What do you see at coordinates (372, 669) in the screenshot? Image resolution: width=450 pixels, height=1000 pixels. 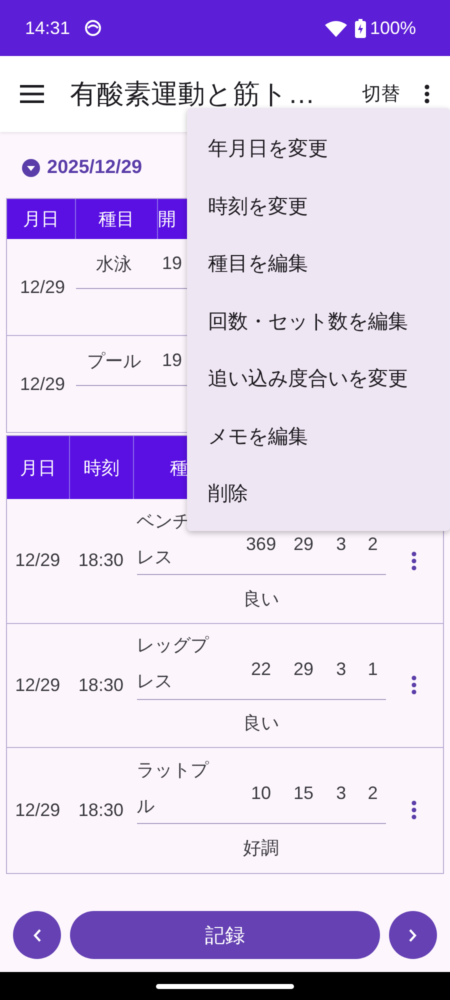 I see `table-cell-text: 1` at bounding box center [372, 669].